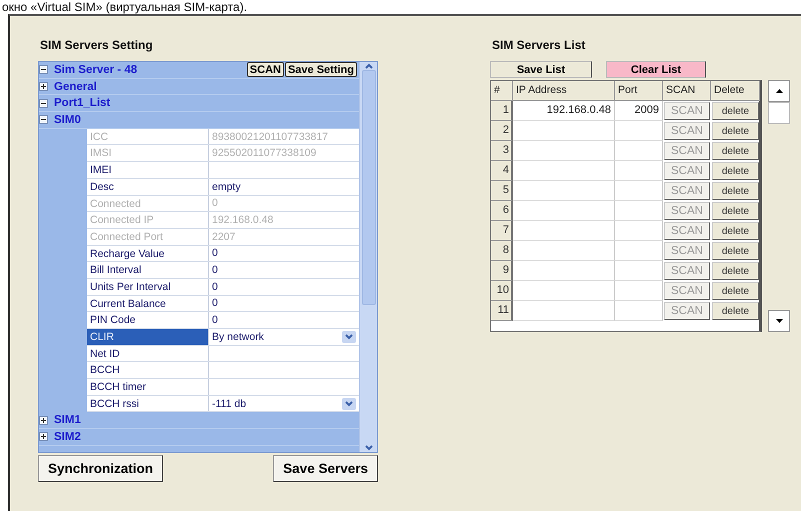 The width and height of the screenshot is (801, 511). What do you see at coordinates (284, 404) in the screenshot?
I see `property-value: -111 db` at bounding box center [284, 404].